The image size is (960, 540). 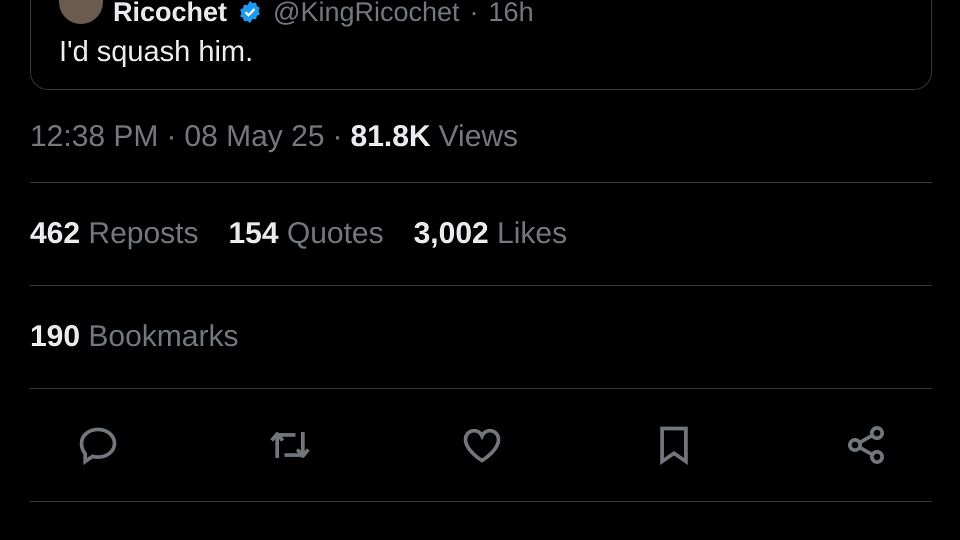 What do you see at coordinates (134, 337) in the screenshot?
I see `bookmarks-link: 190 Bookmarks` at bounding box center [134, 337].